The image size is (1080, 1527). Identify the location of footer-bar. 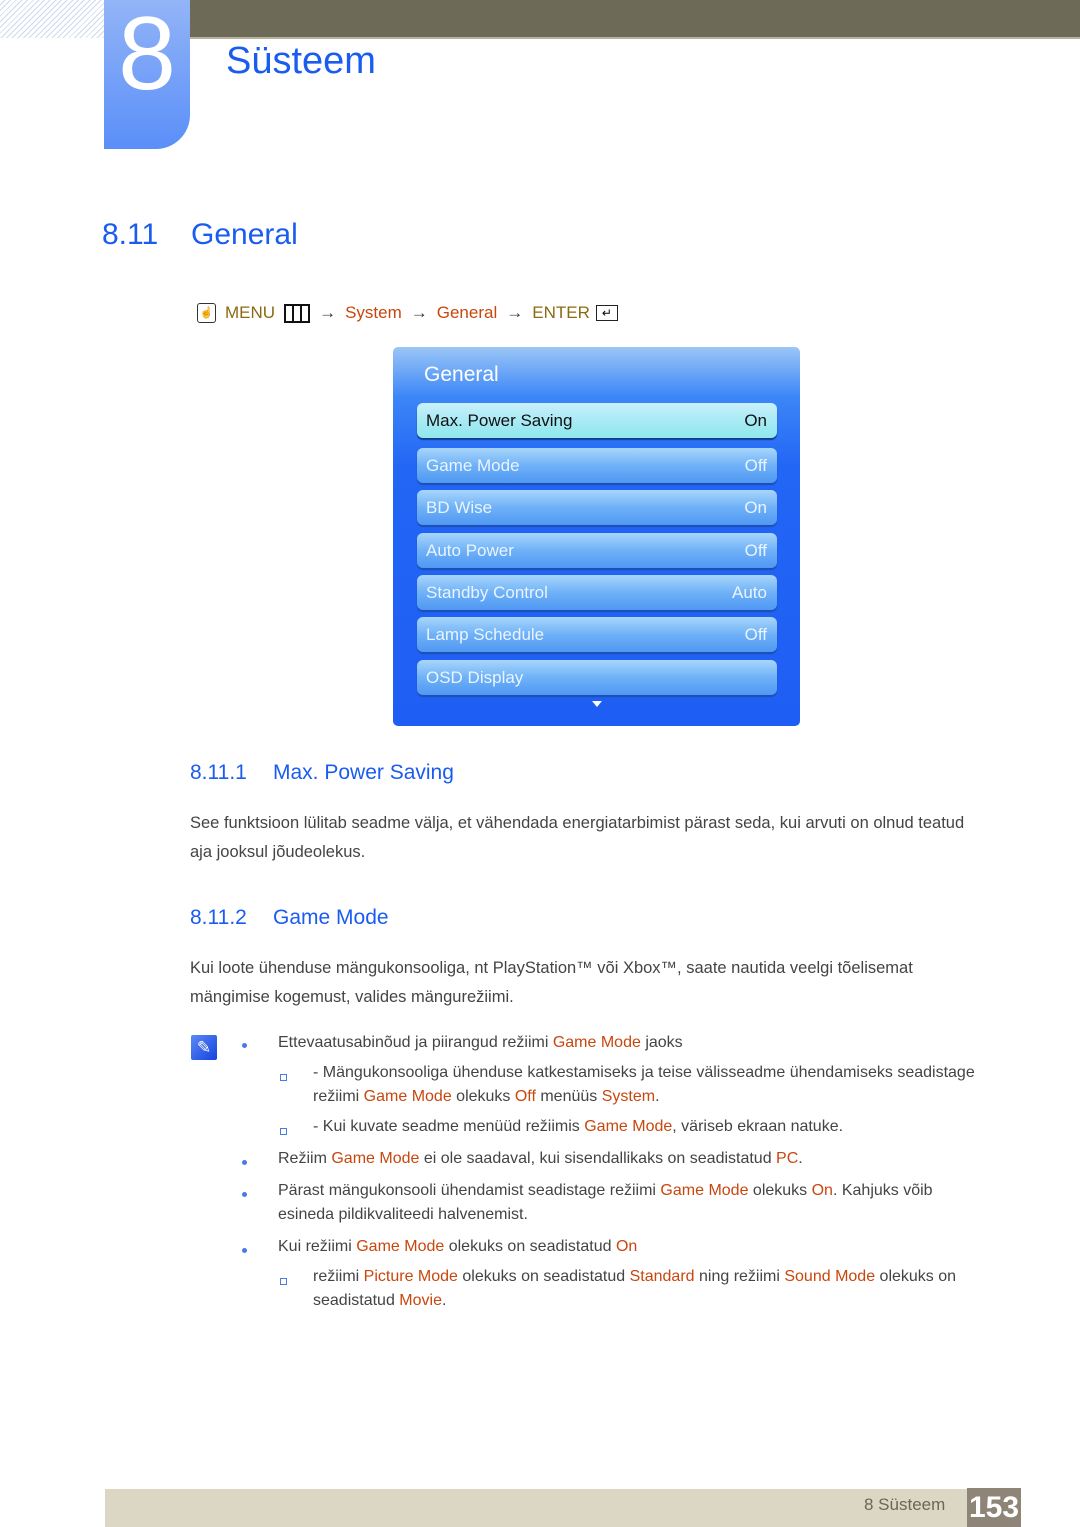
(540, 1508).